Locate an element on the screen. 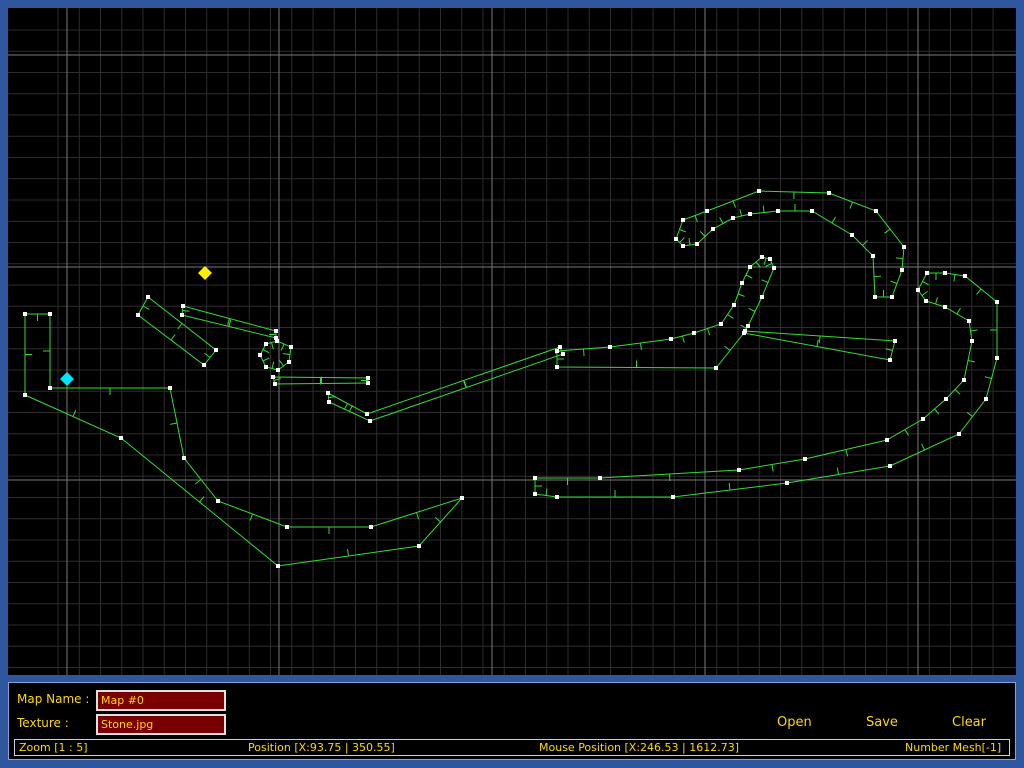 Image resolution: width=1024 pixels, height=768 pixels. save-button: Save is located at coordinates (882, 722).